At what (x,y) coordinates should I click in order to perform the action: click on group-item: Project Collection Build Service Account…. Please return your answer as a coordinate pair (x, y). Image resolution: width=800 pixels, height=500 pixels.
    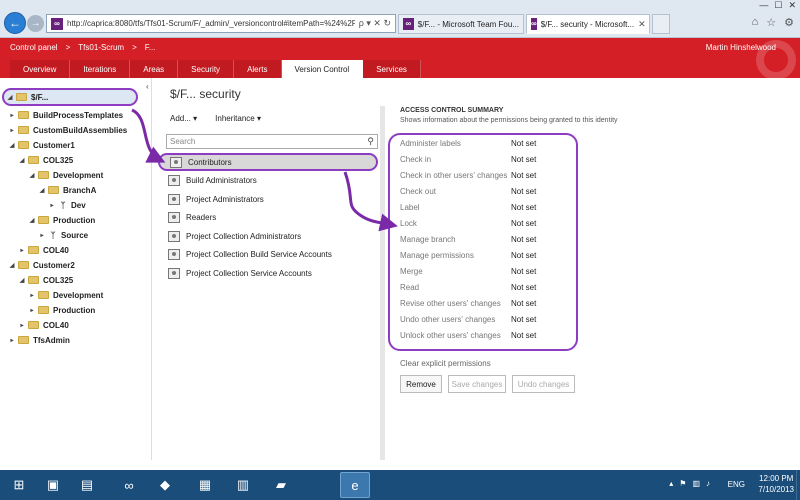
    Looking at the image, I should click on (272, 255).